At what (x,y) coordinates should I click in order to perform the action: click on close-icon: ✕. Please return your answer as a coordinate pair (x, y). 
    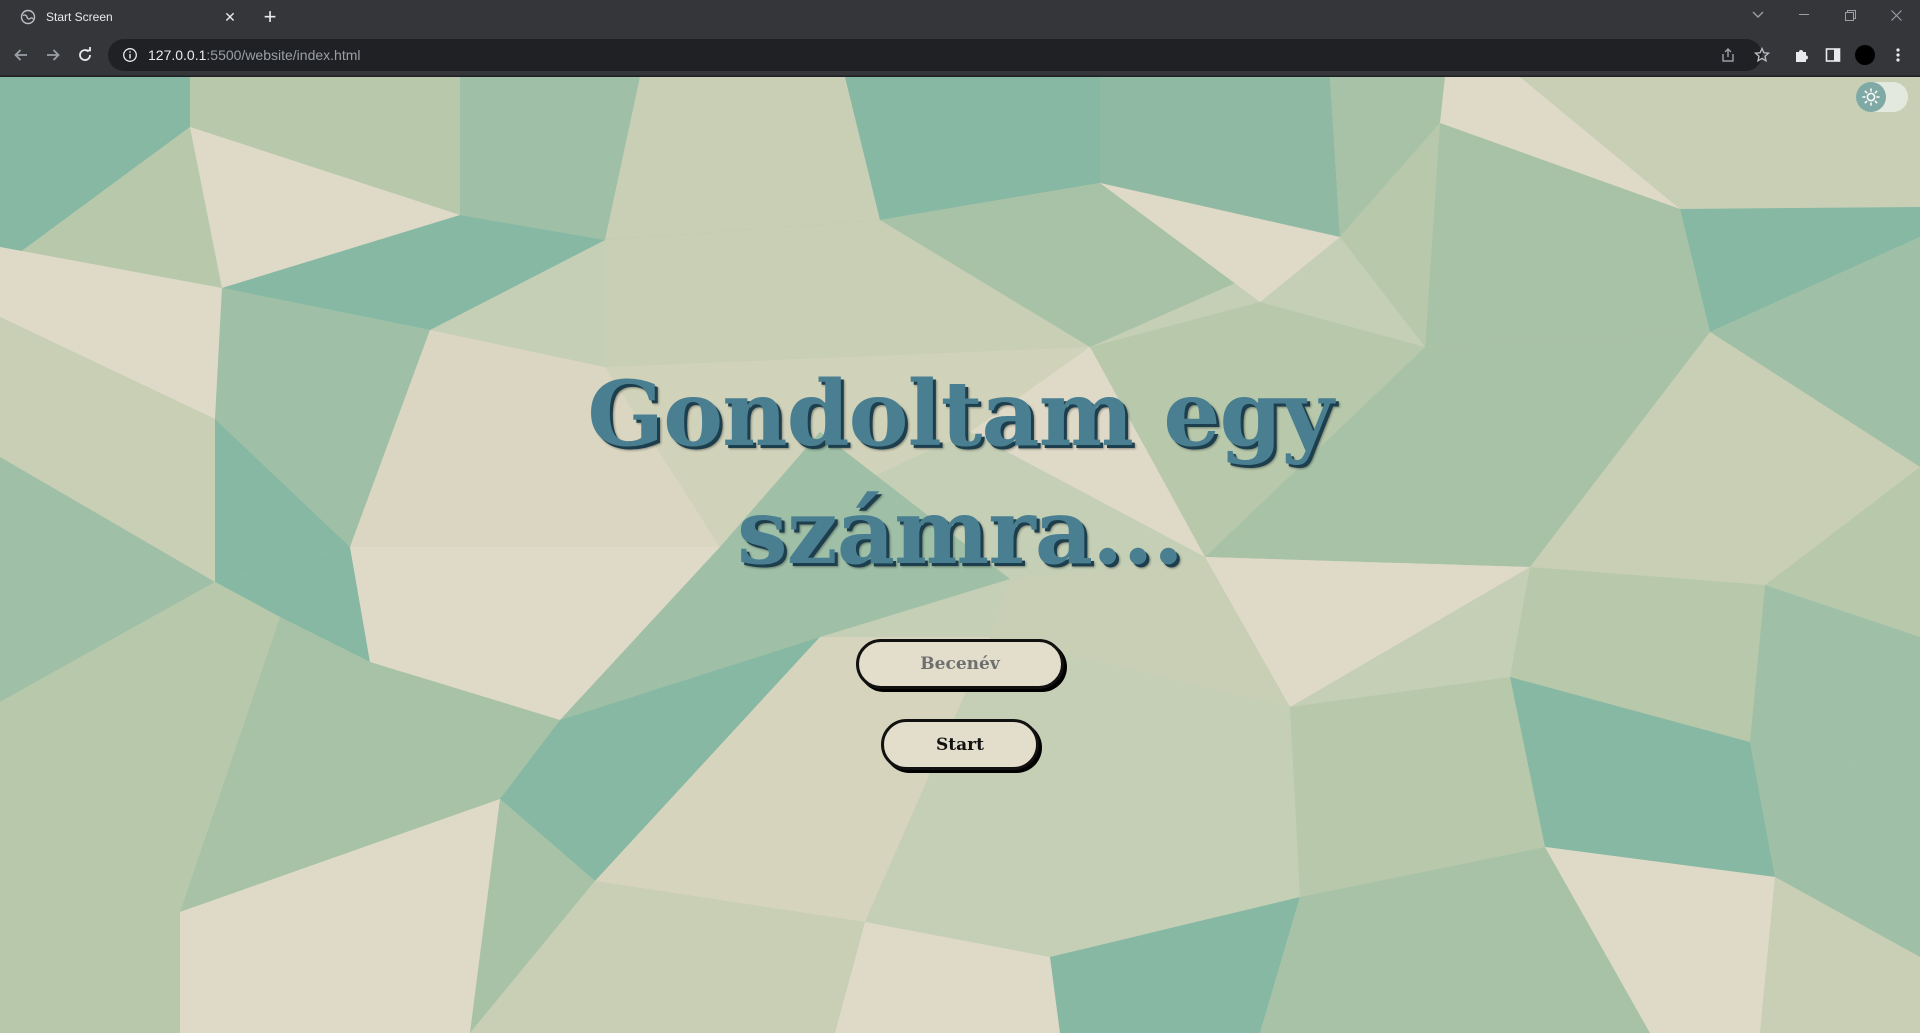
    Looking at the image, I should click on (230, 17).